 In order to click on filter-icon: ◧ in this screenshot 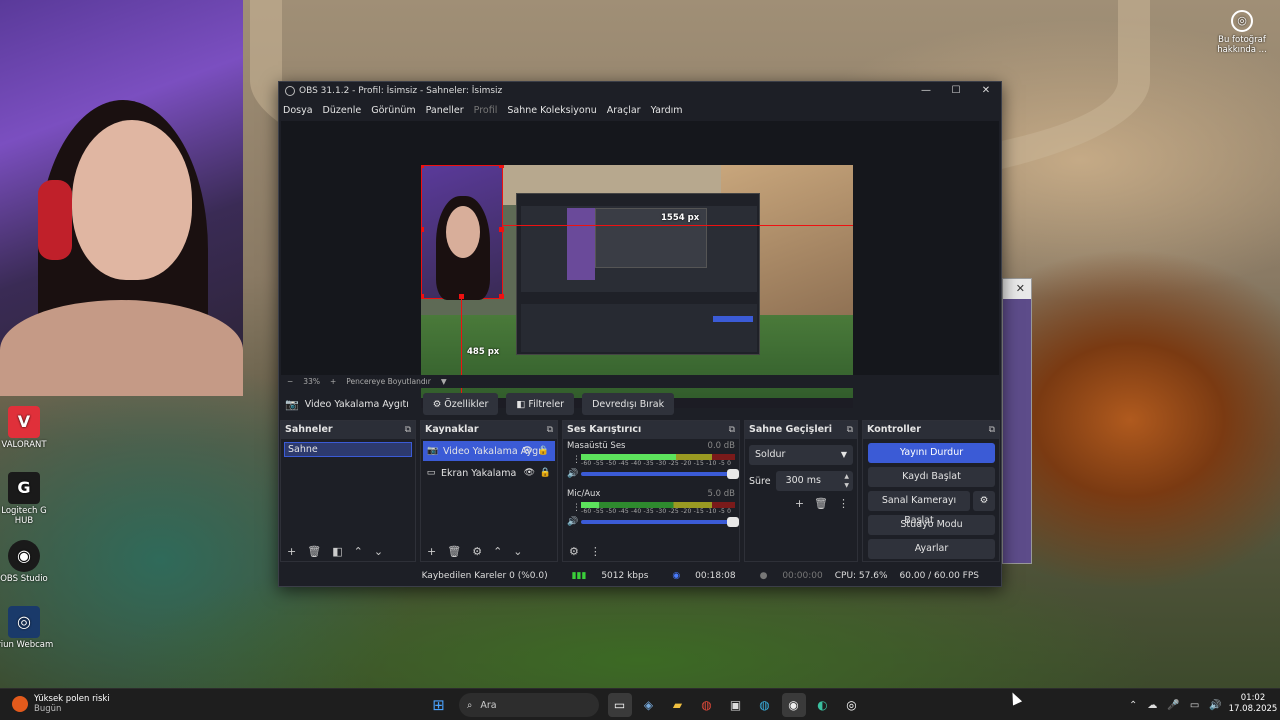, I will do `click(337, 551)`.